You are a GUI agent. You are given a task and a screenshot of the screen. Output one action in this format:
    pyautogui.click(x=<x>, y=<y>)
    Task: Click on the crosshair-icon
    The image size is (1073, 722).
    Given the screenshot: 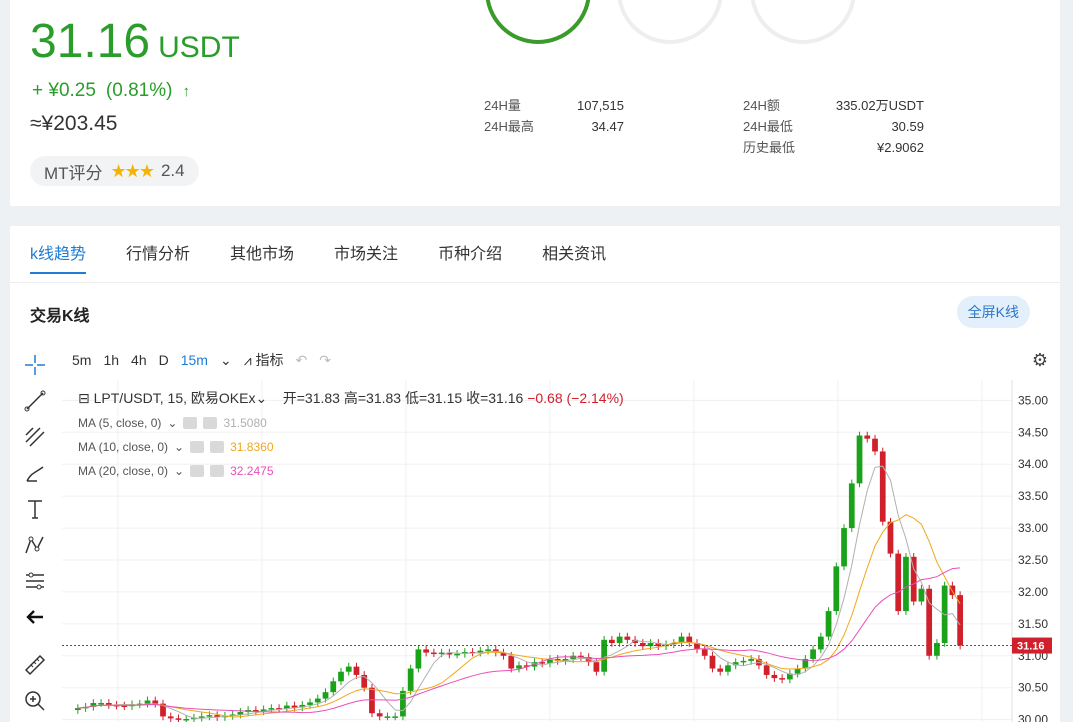 What is the action you would take?
    pyautogui.click(x=35, y=365)
    